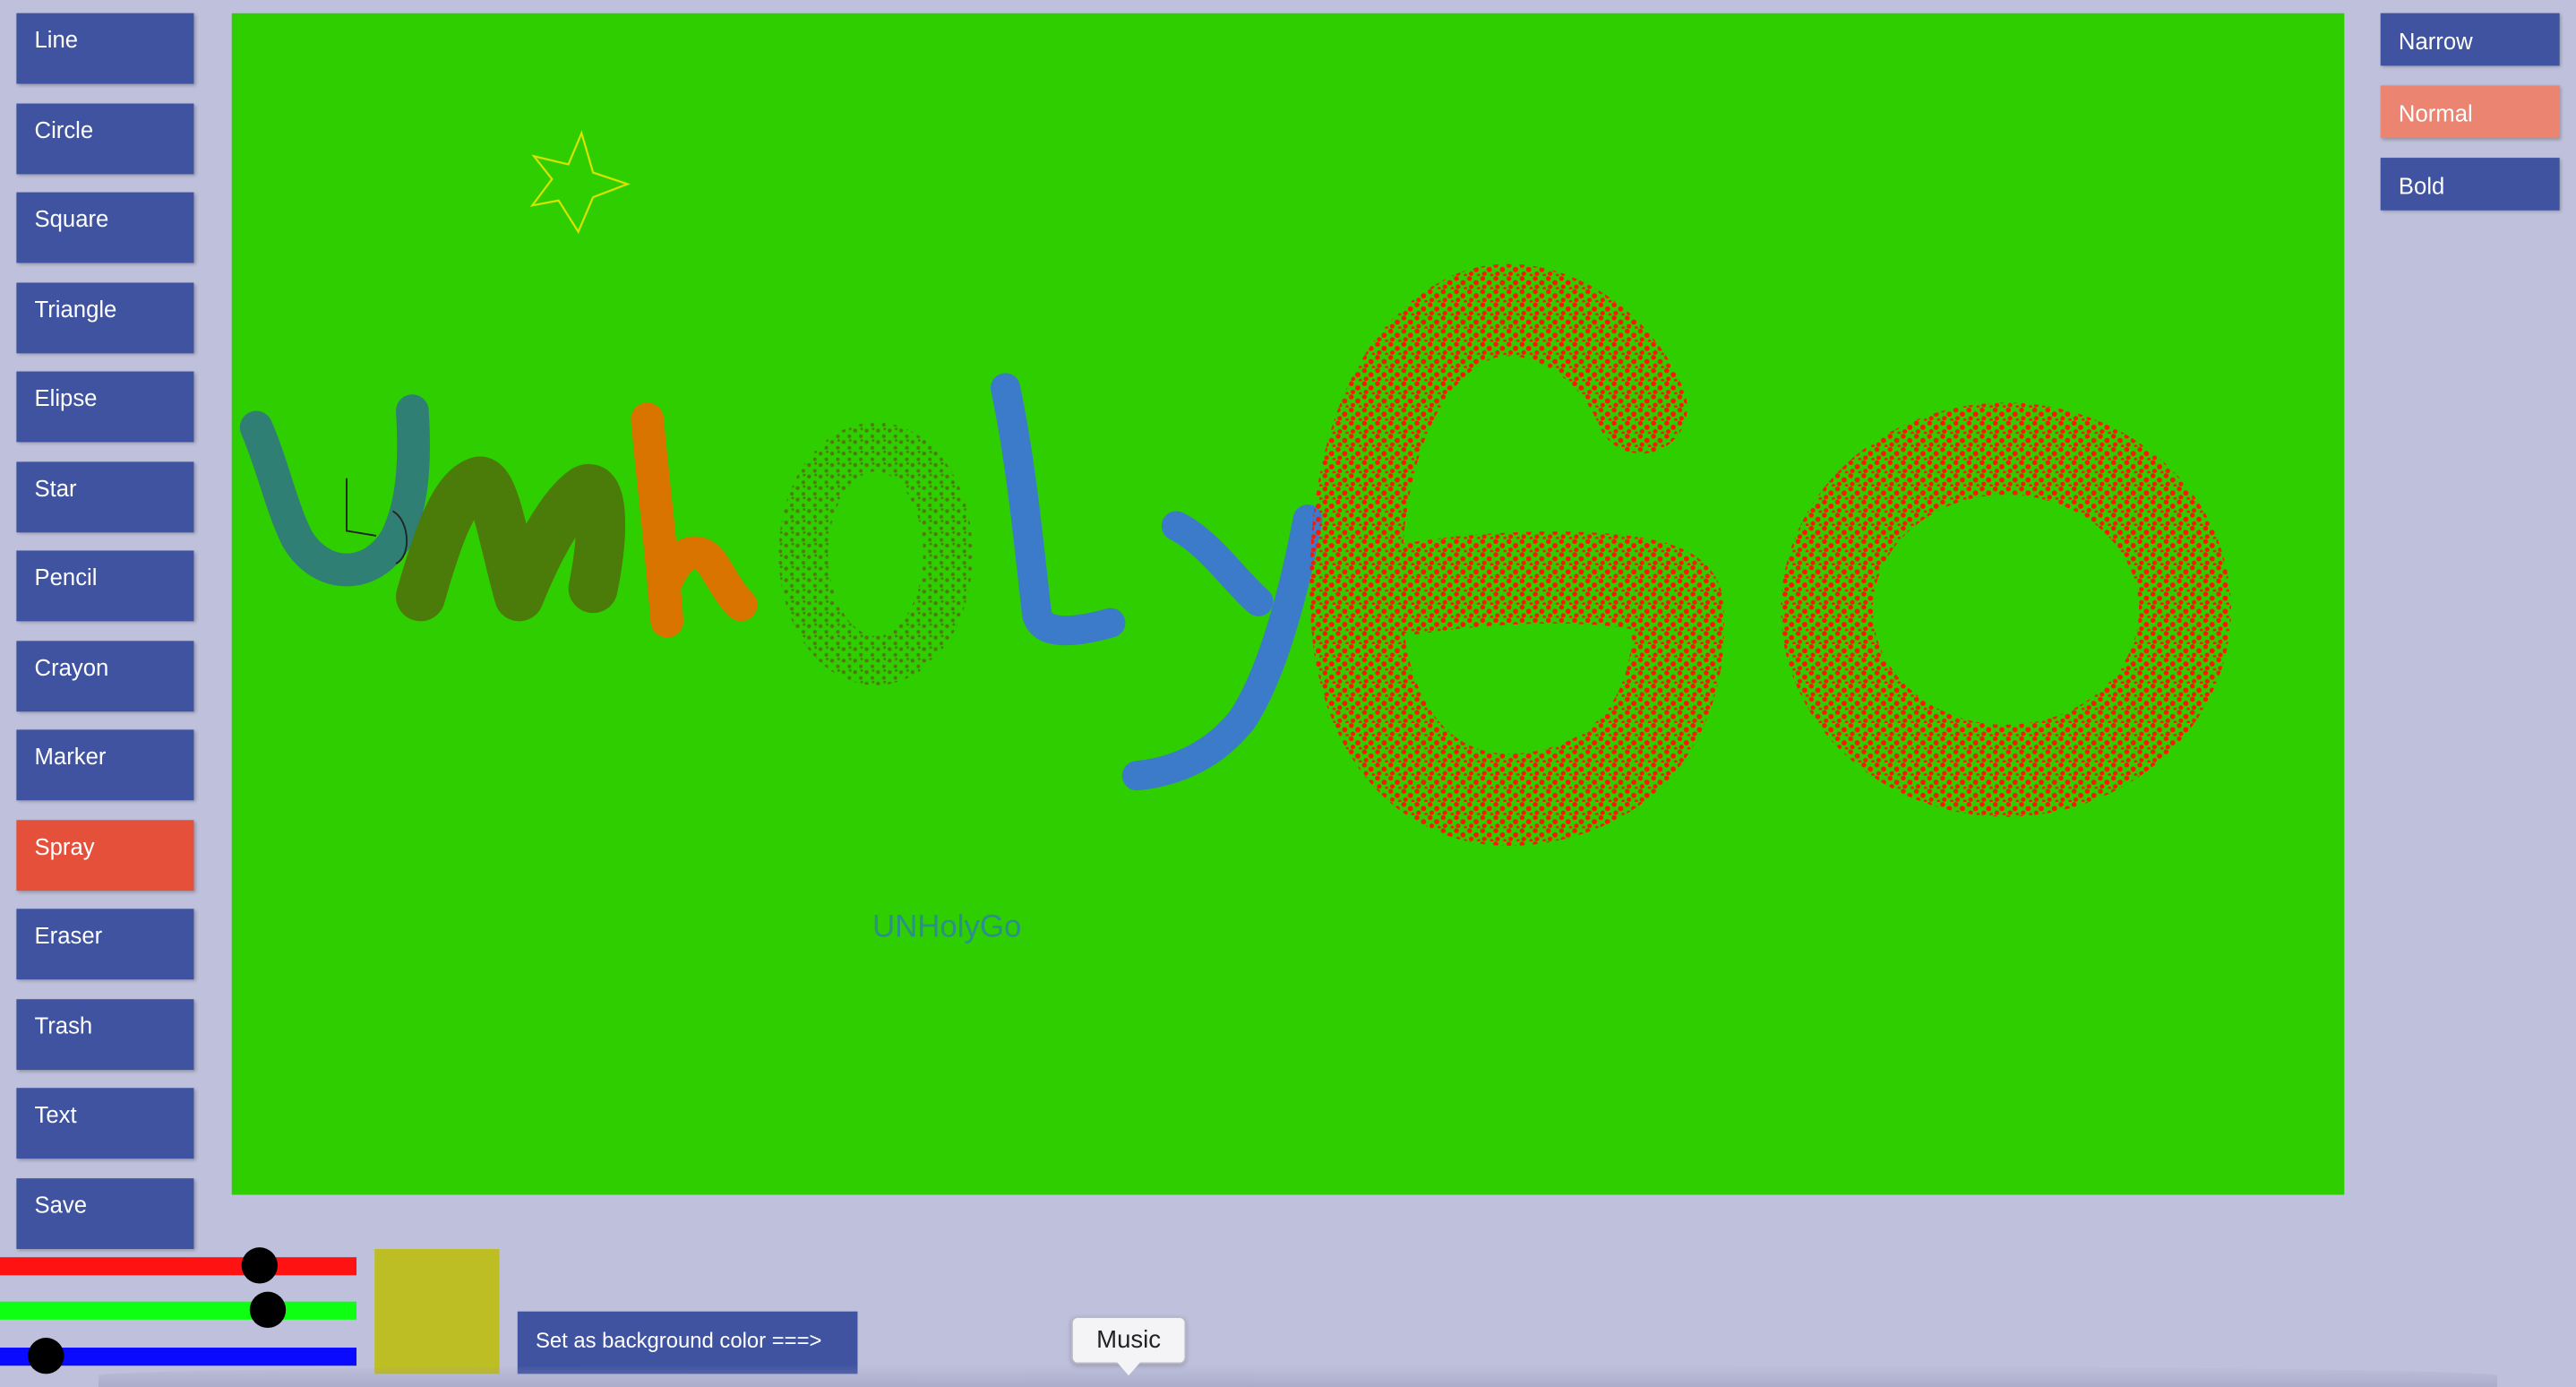  What do you see at coordinates (105, 1034) in the screenshot?
I see `tool-trash-button: Trash` at bounding box center [105, 1034].